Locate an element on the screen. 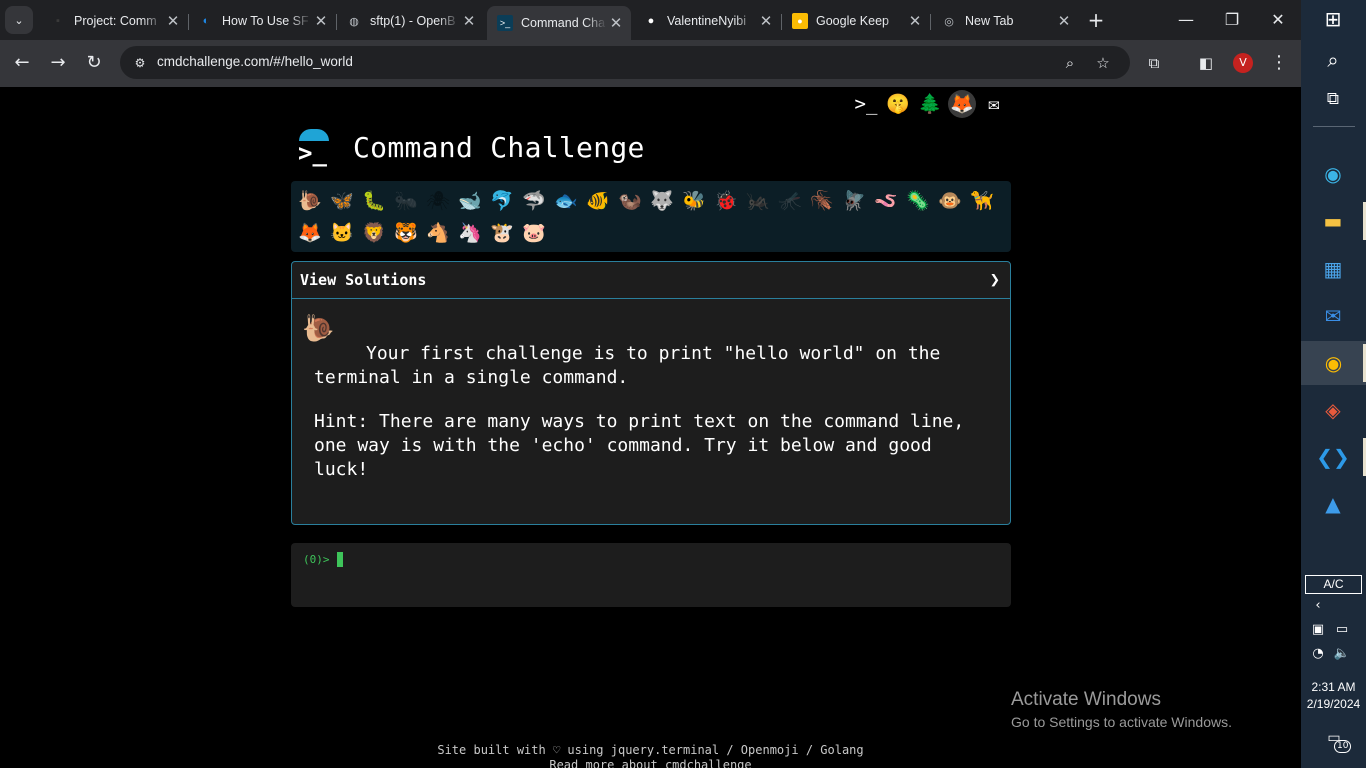  system-clock: 2:31 AM 2/19/2024 is located at coordinates (1333, 696).